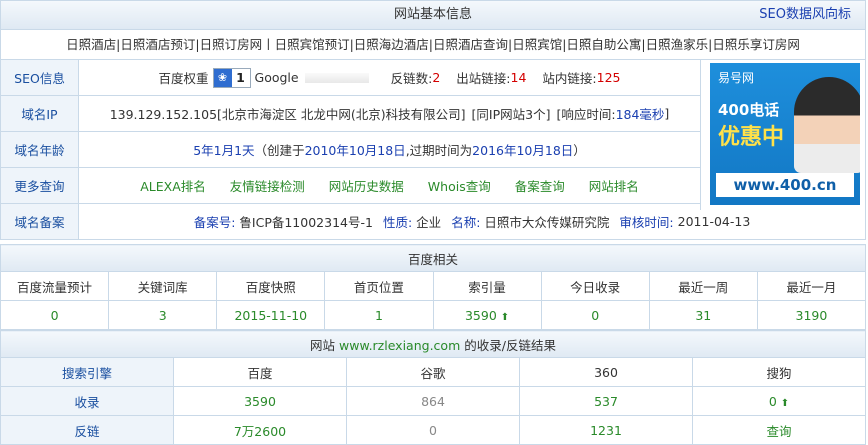 This screenshot has height=445, width=868. Describe the element at coordinates (323, 345) in the screenshot. I see `site-title-pre: 网站` at that location.